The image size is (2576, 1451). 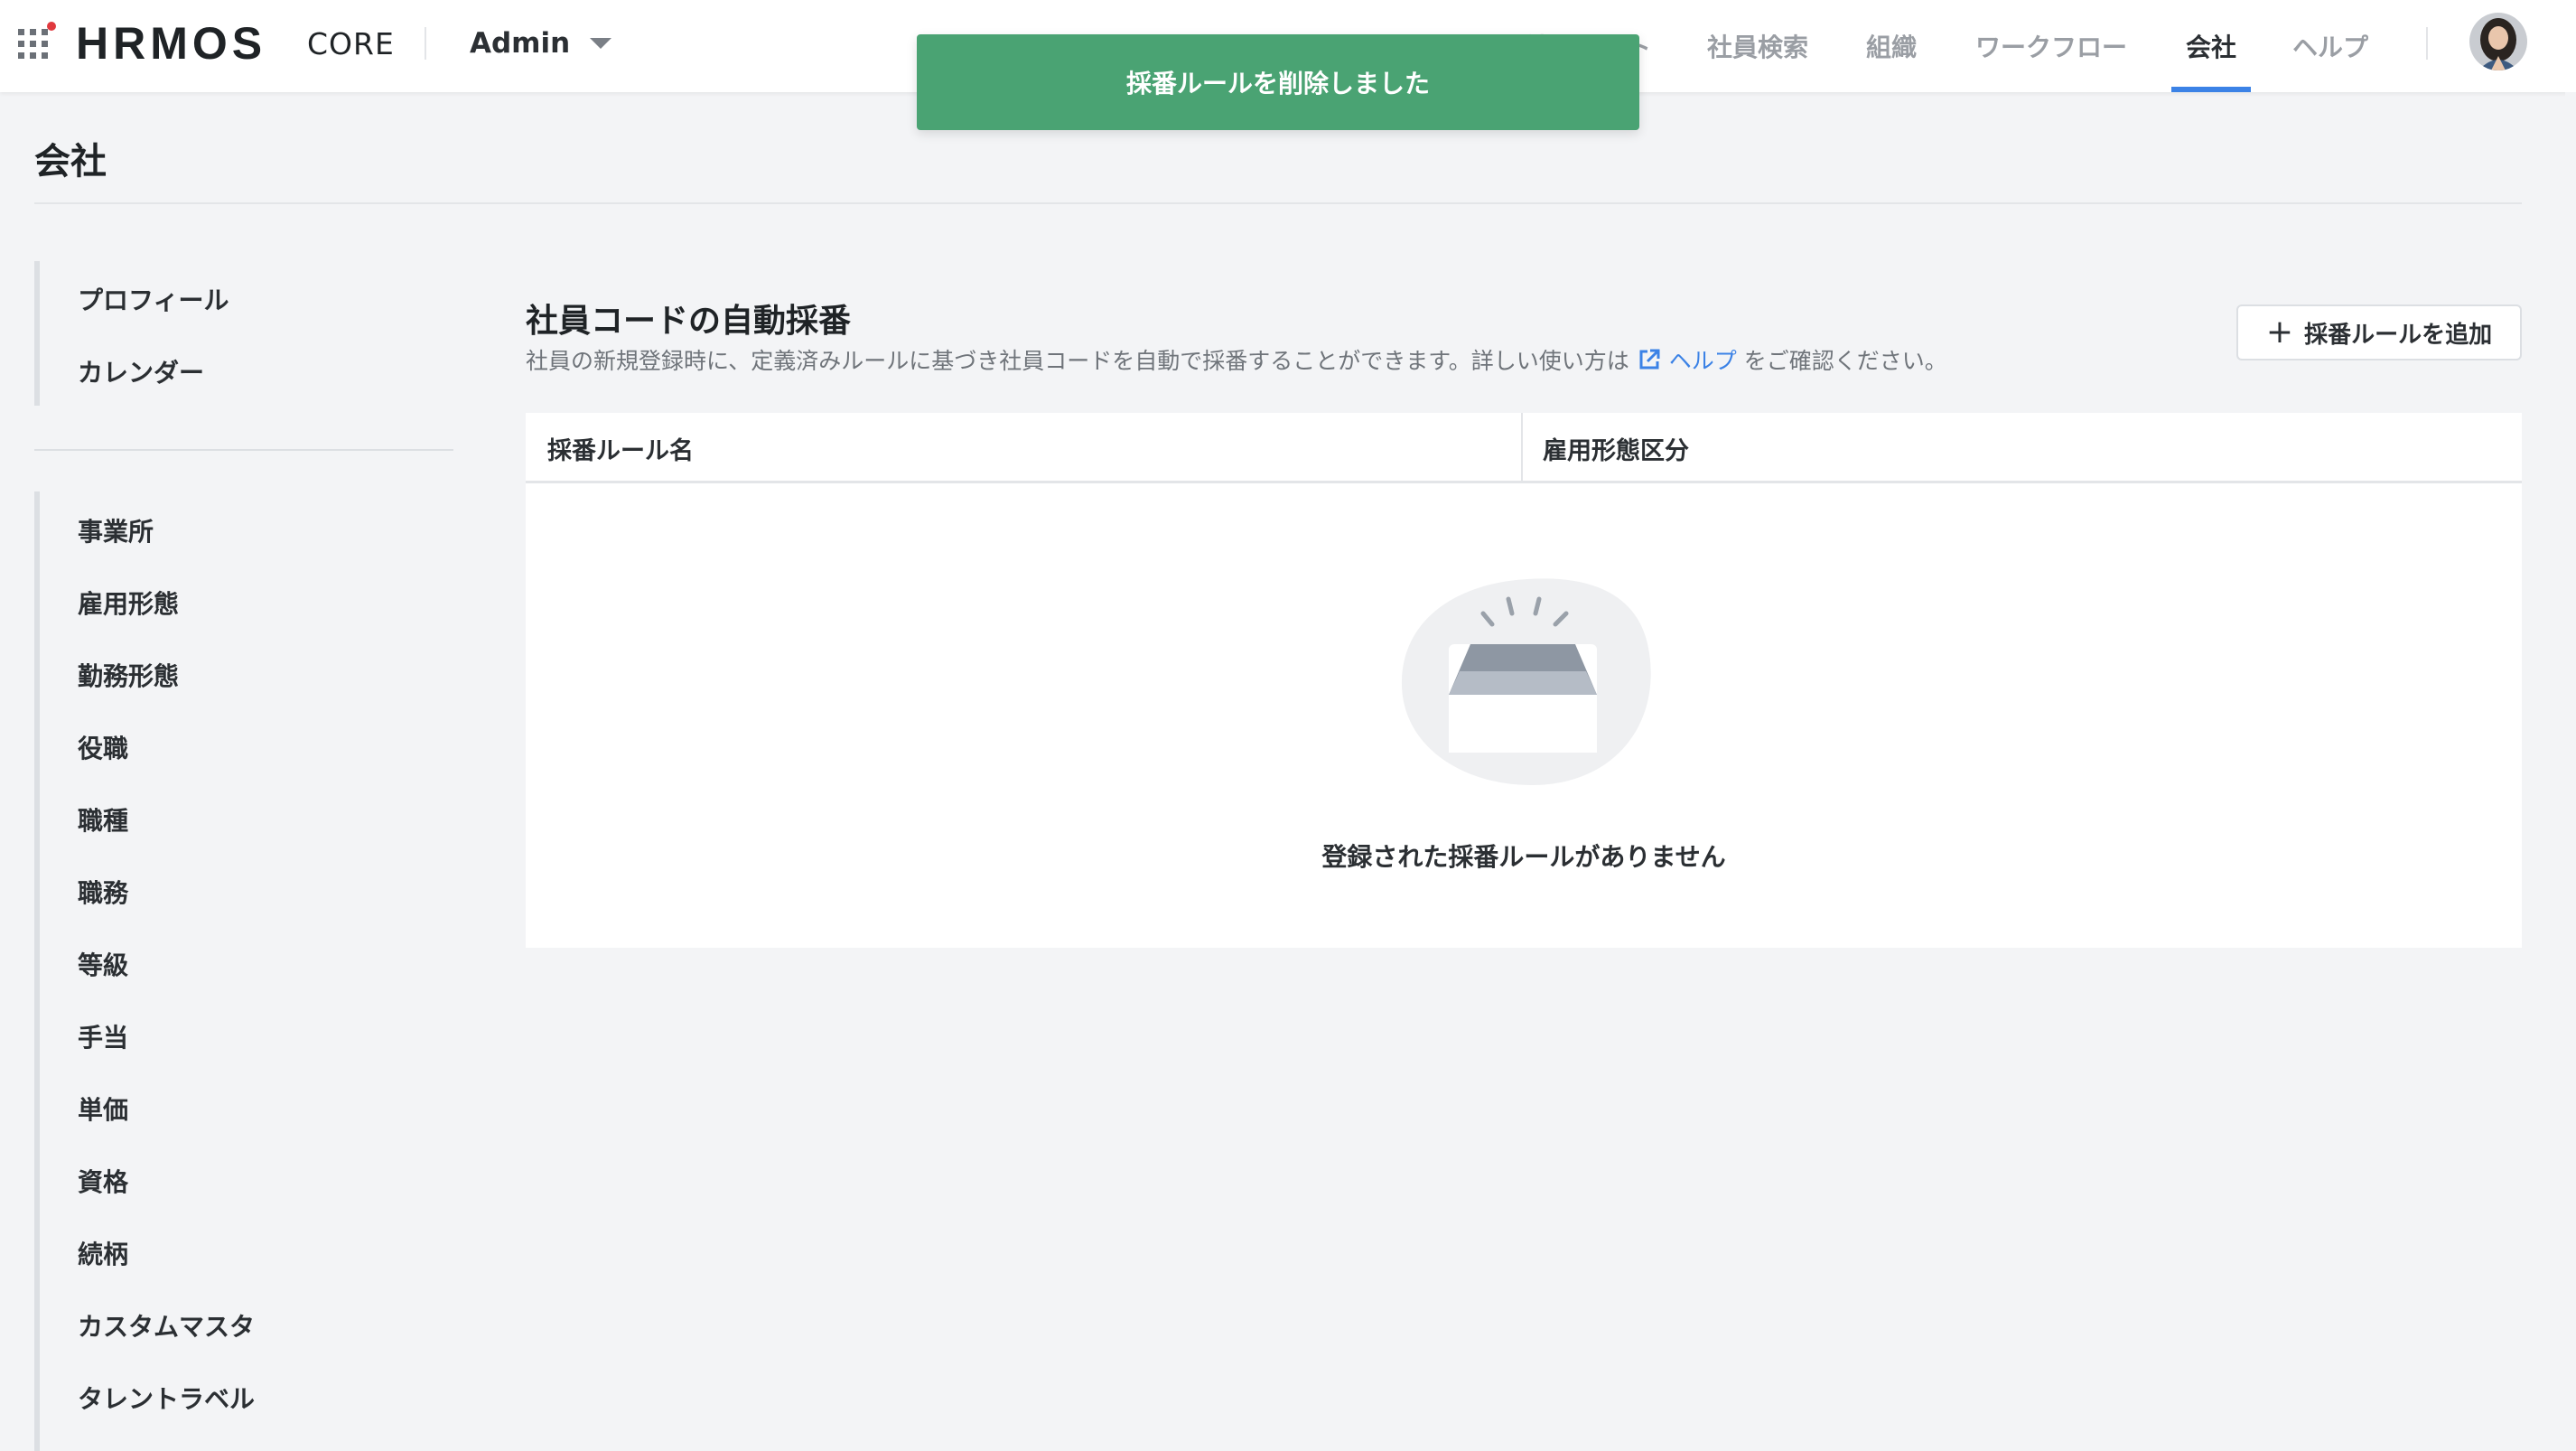 I want to click on product-name: CORE, so click(x=351, y=43).